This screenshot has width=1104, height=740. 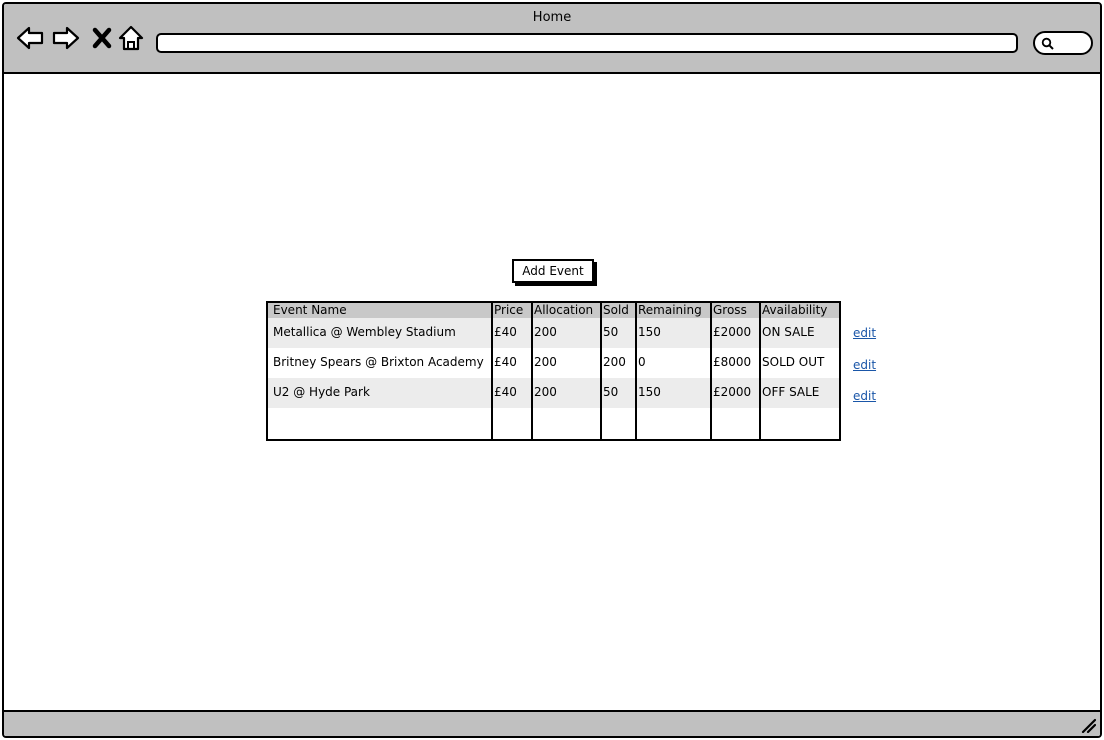 What do you see at coordinates (552, 723) in the screenshot?
I see `status-bar` at bounding box center [552, 723].